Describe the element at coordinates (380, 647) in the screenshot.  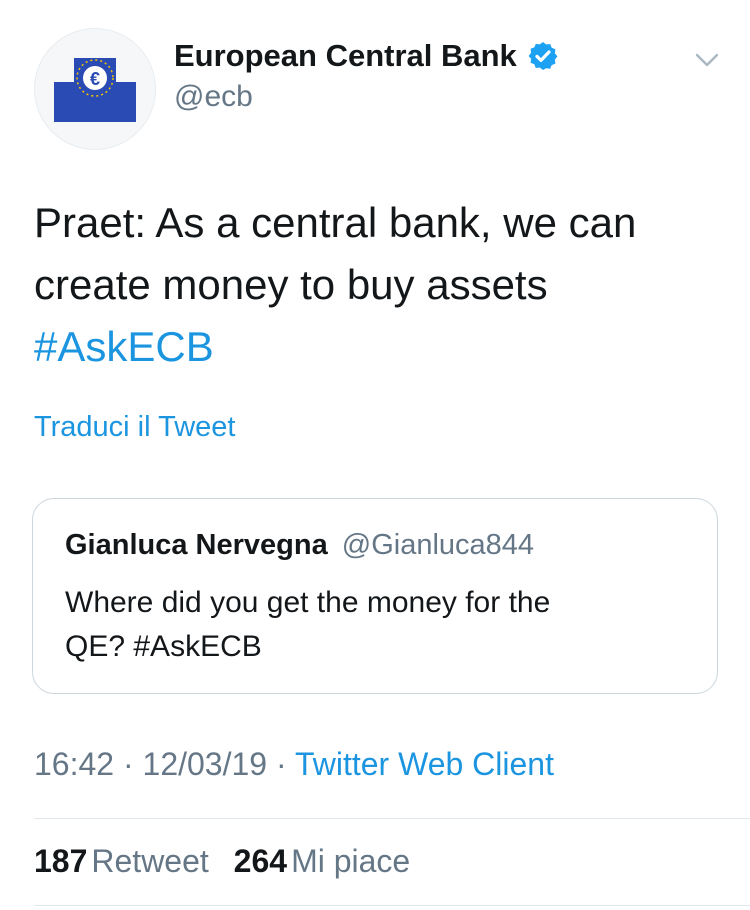
I see `quoted-text-line: QE? #AskECB` at that location.